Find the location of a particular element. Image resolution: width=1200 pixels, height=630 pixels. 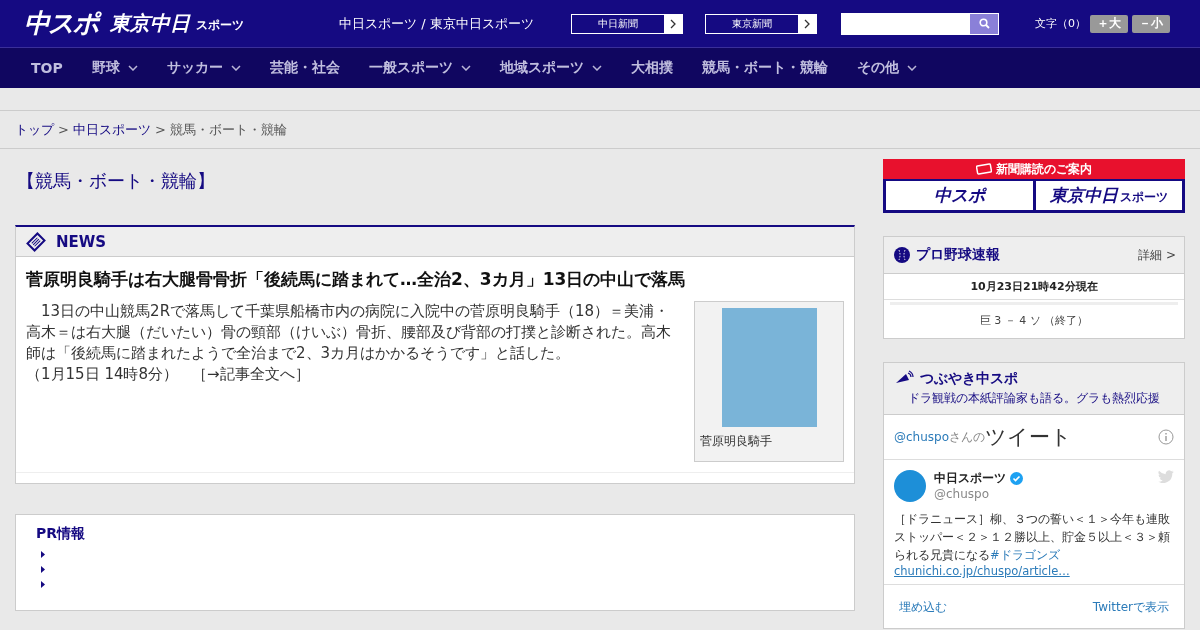

search-field is located at coordinates (920, 23).